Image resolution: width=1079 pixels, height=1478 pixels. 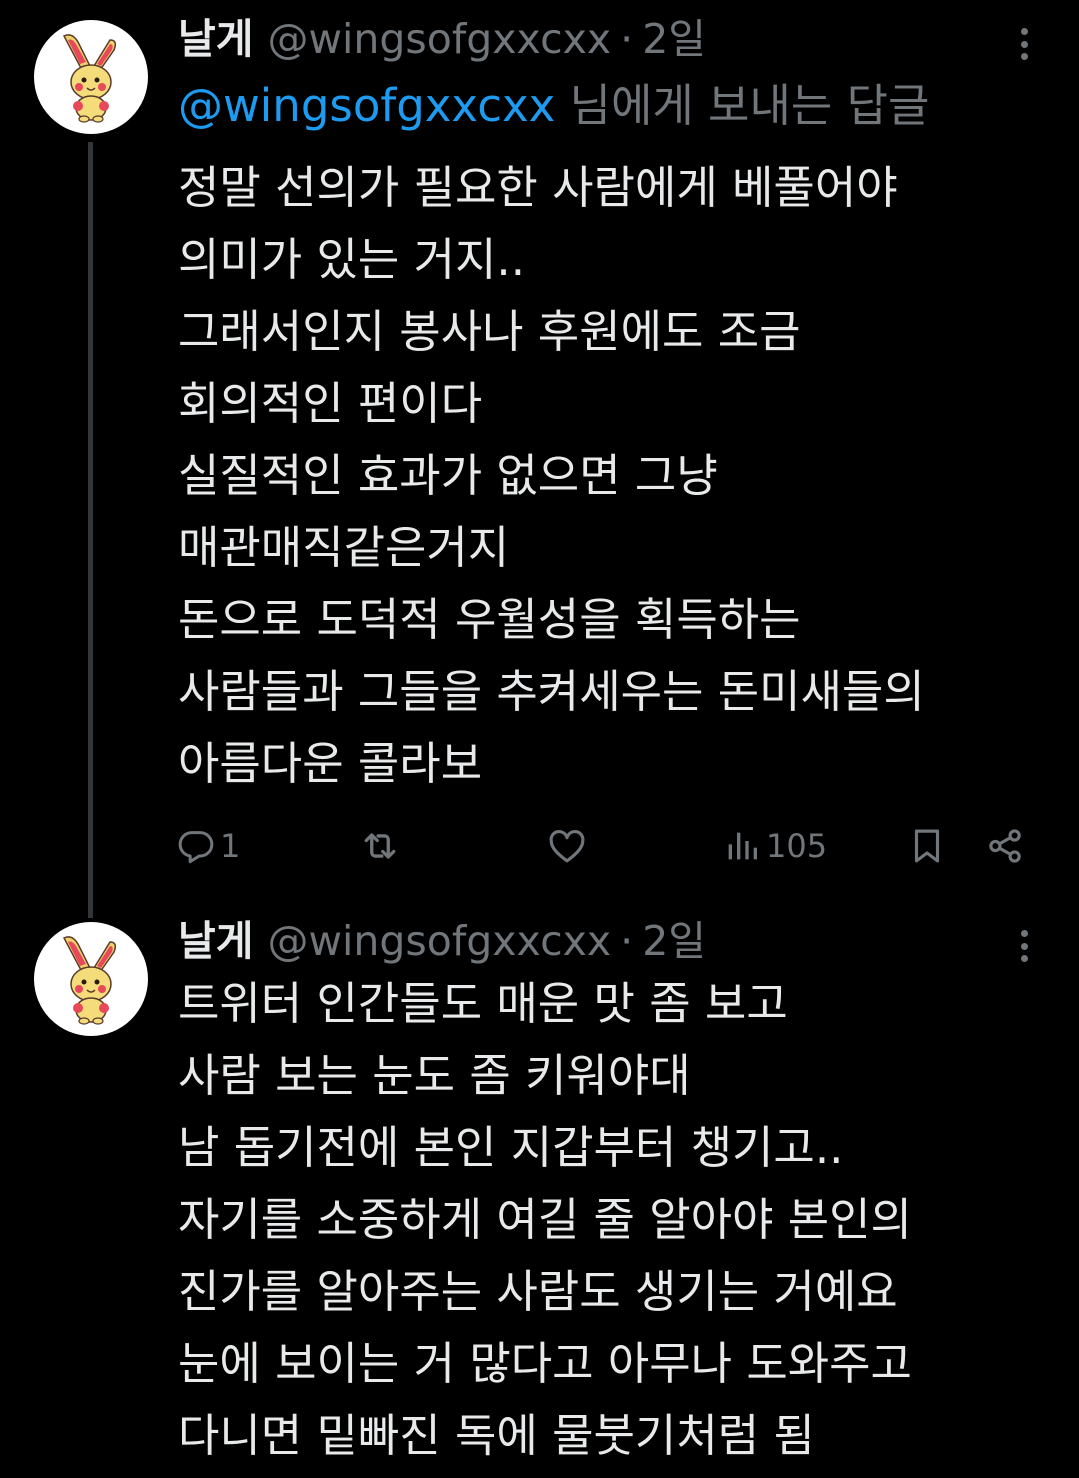 I want to click on tweet-text-line: 사람 보는 눈도 좀 키워야대, so click(x=434, y=1075).